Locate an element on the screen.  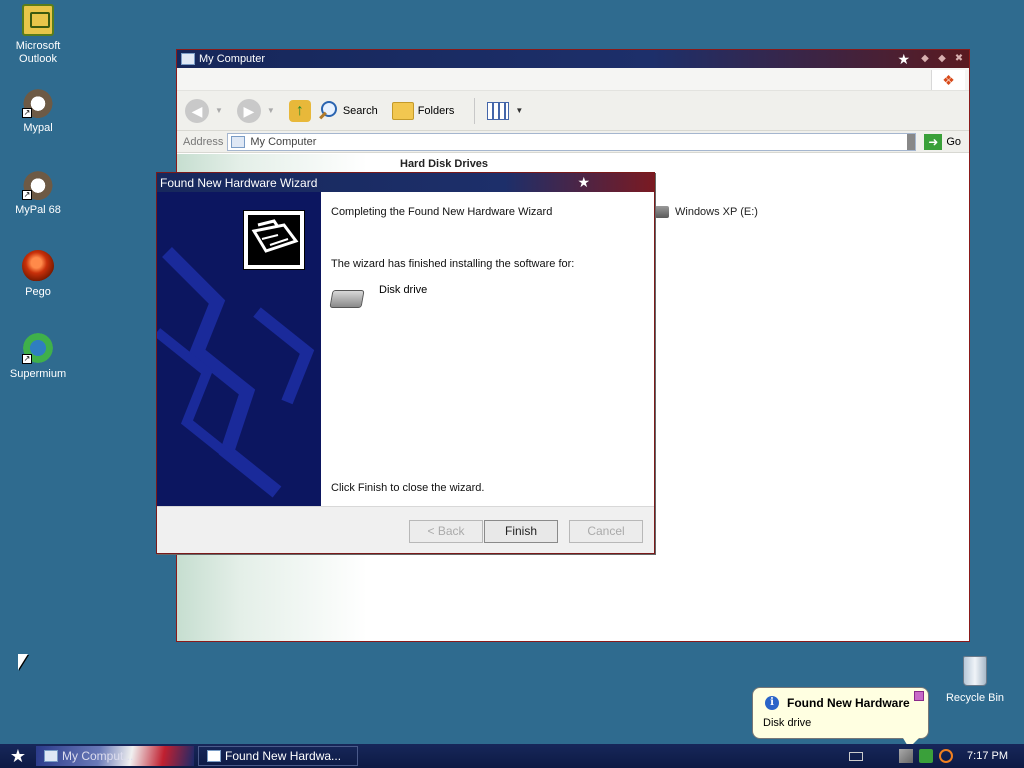
start-button: ★ is located at coordinates (18, 756).